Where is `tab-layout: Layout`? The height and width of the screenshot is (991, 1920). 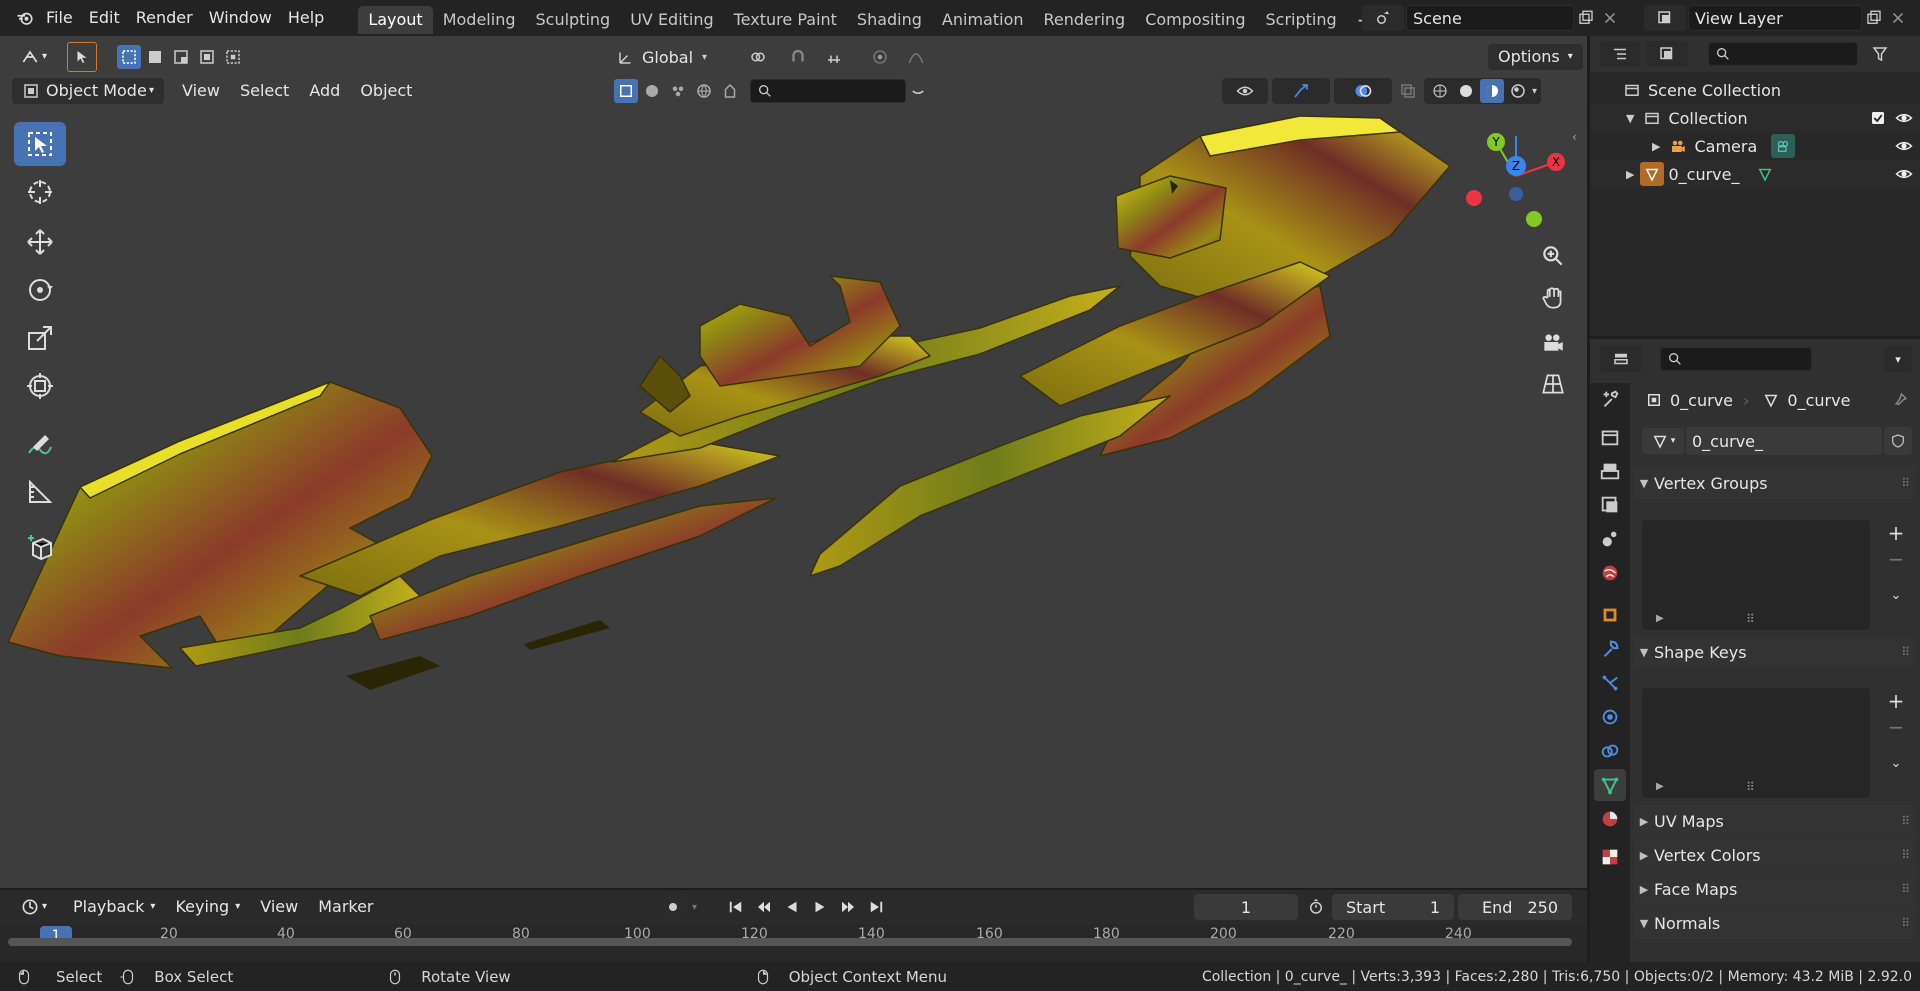
tab-layout: Layout is located at coordinates (395, 20).